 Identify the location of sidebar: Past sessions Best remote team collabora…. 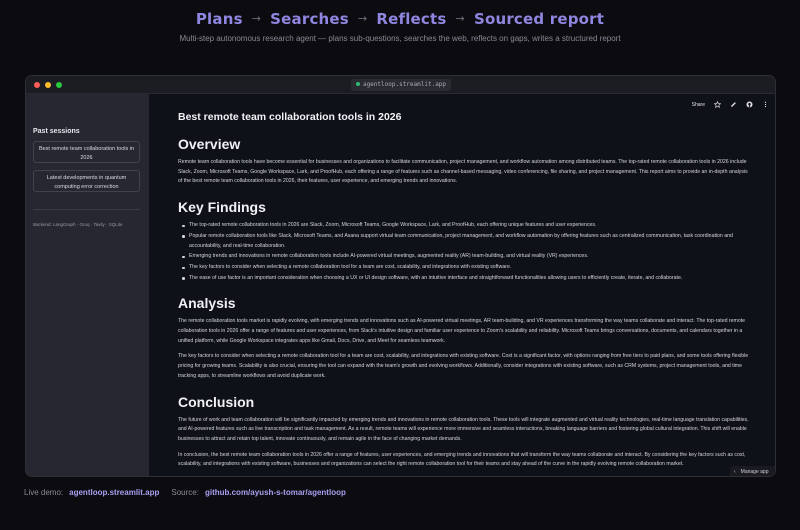
(87, 285).